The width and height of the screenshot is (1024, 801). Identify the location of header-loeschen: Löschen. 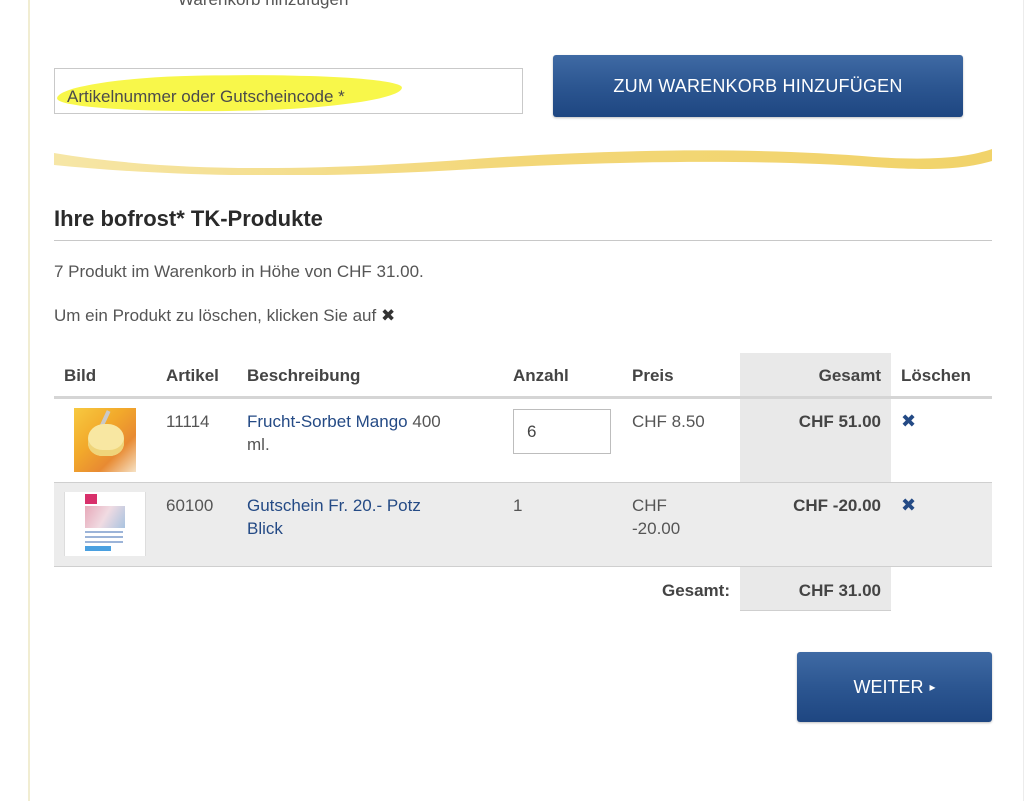
(936, 375).